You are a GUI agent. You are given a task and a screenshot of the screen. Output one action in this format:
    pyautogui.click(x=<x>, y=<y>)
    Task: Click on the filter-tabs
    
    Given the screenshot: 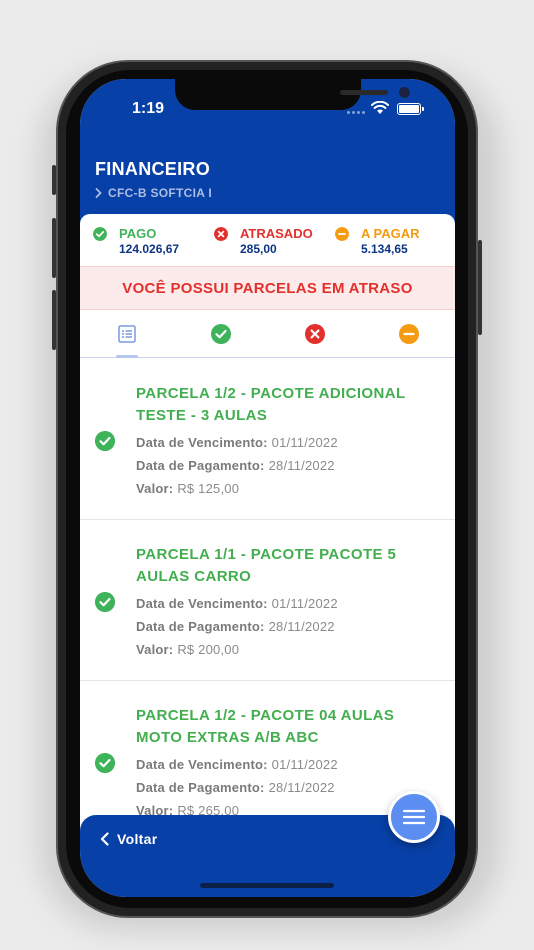 What is the action you would take?
    pyautogui.click(x=267, y=334)
    